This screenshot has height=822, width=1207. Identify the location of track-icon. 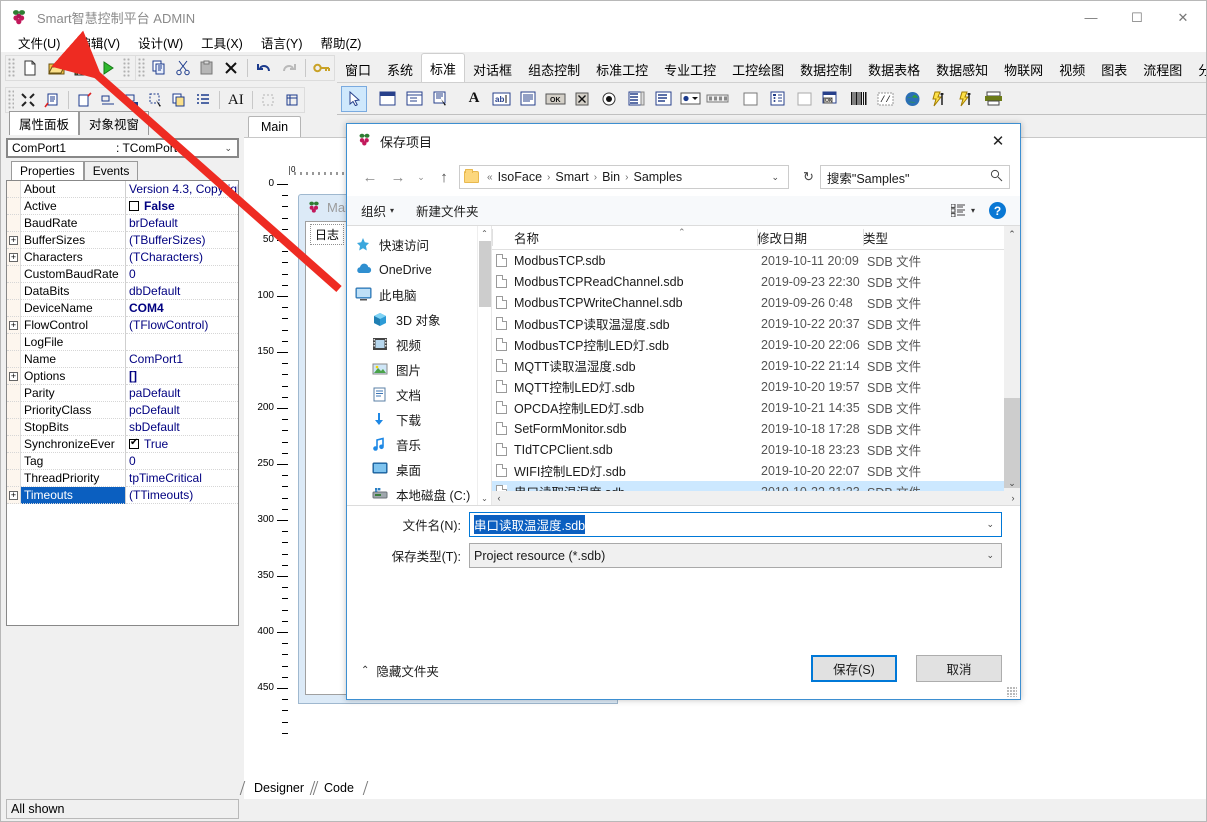
(717, 99).